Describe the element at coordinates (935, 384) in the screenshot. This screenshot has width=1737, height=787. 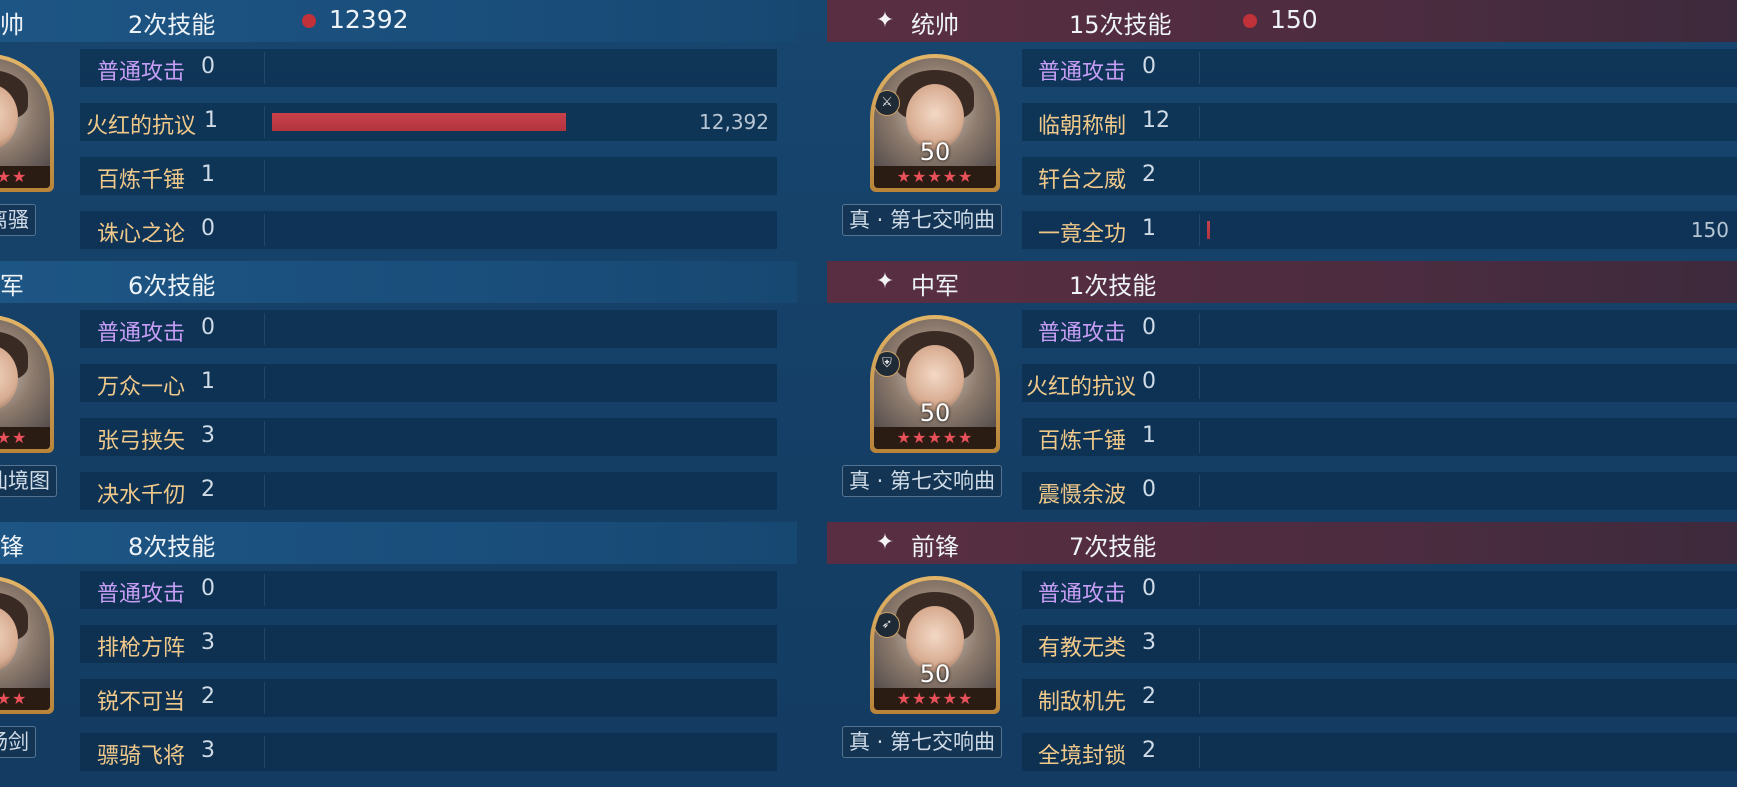
I see `hero-portrait: ⛨ 50 ★★★★★` at that location.